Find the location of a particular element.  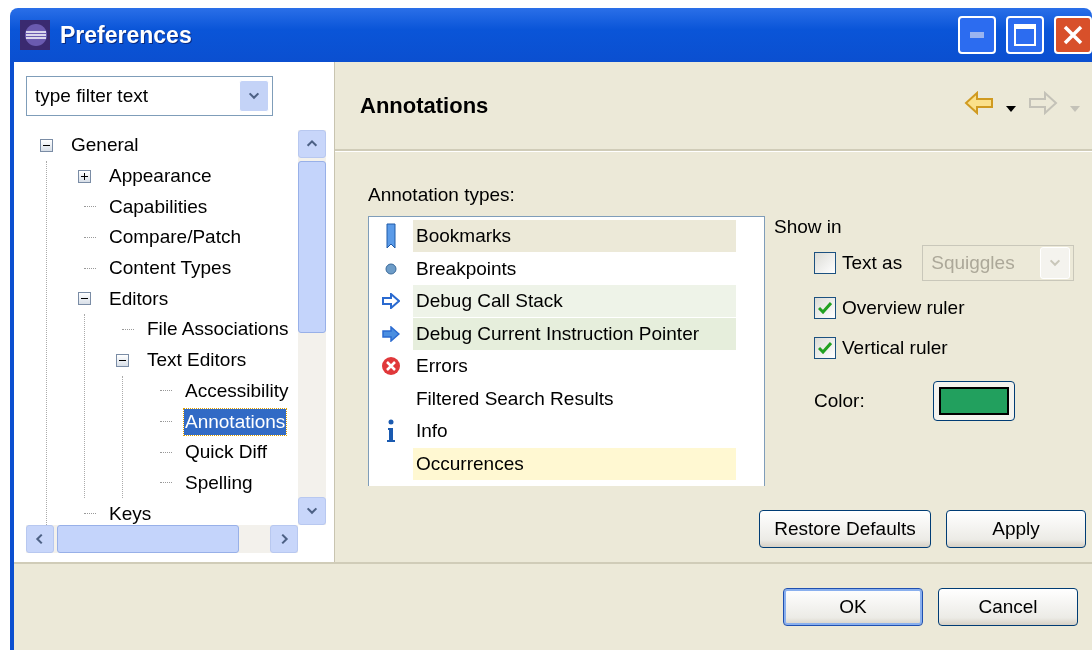

minimize-button is located at coordinates (977, 35).